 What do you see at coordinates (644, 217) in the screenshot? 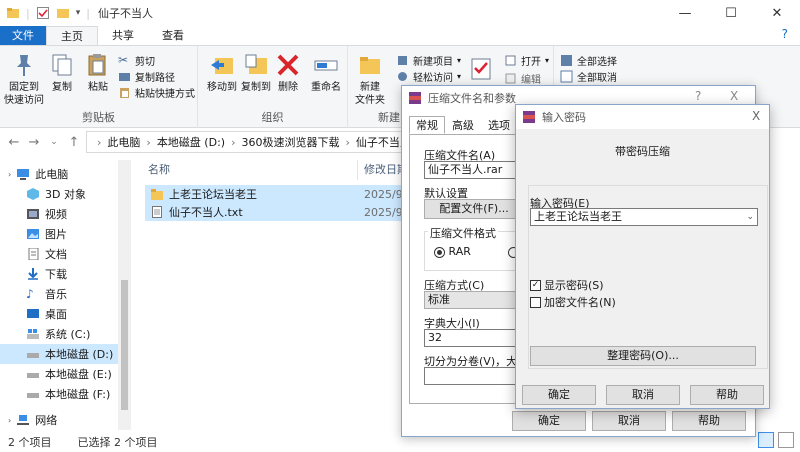
I see `password-input: 上老王论坛当老王 ⌄` at bounding box center [644, 217].